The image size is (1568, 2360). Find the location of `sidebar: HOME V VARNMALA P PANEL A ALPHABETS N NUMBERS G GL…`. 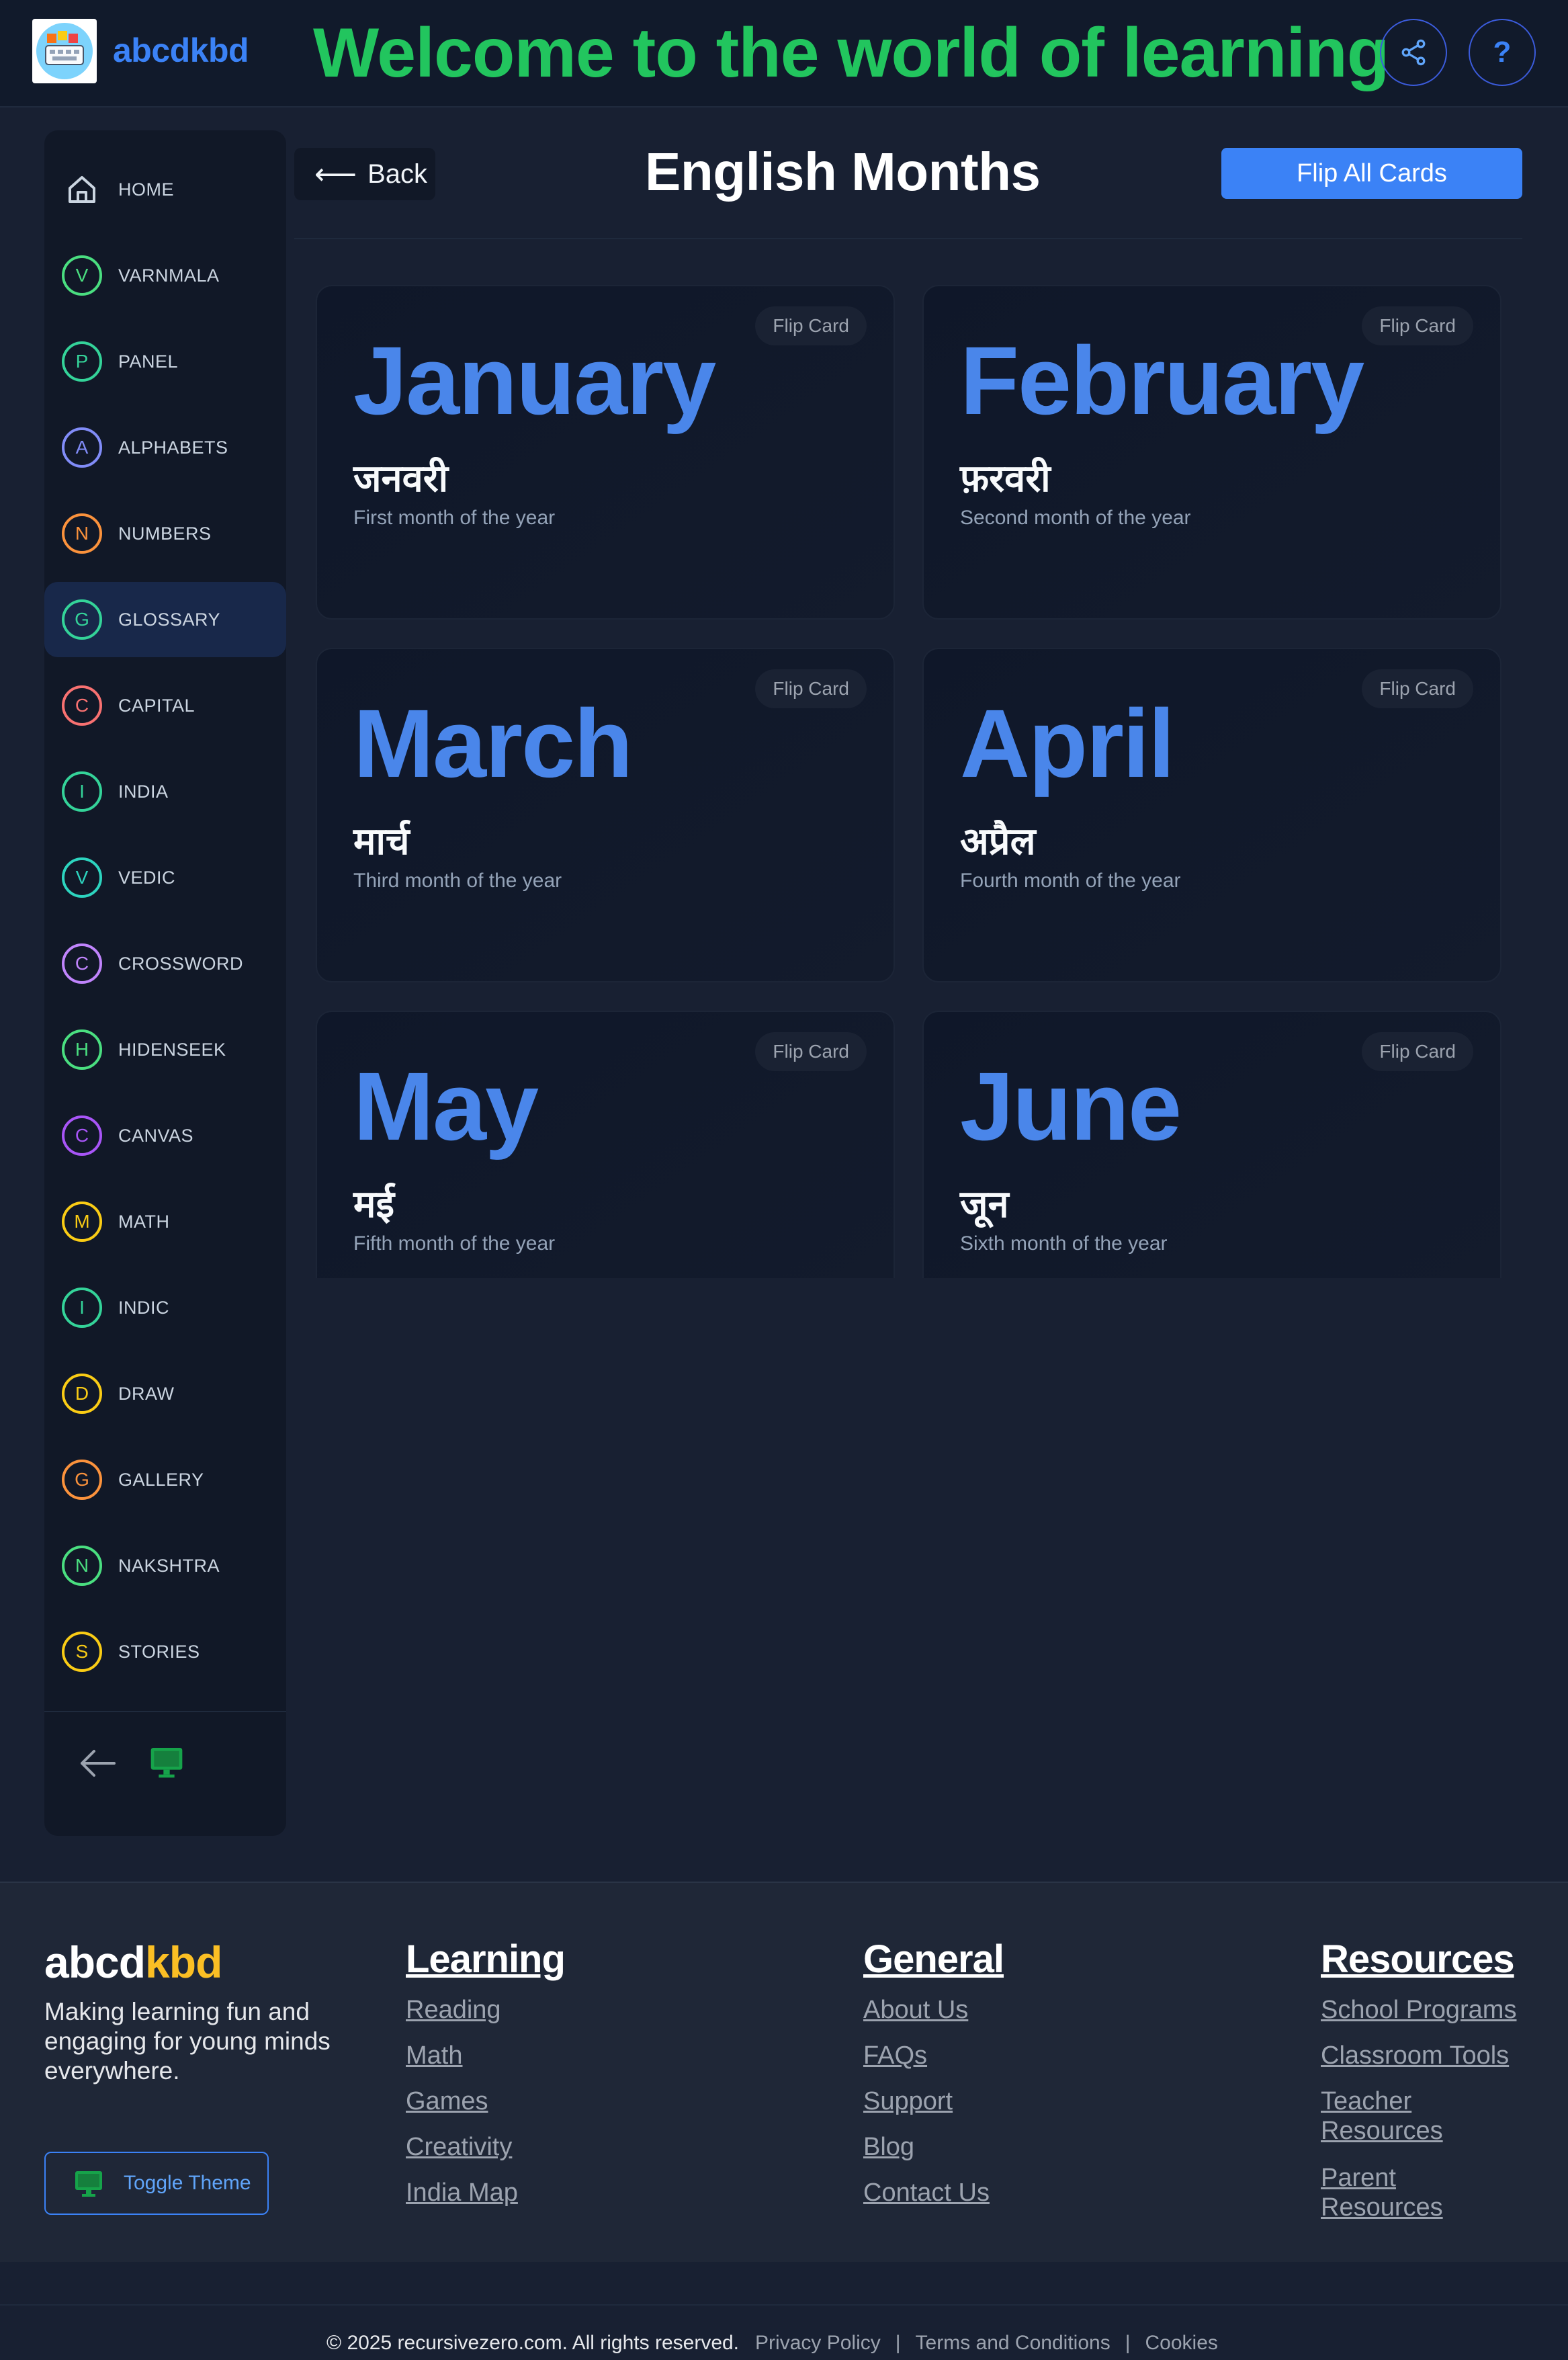

sidebar: HOME V VARNMALA P PANEL A ALPHABETS N NUMBERS G GL… is located at coordinates (165, 983).